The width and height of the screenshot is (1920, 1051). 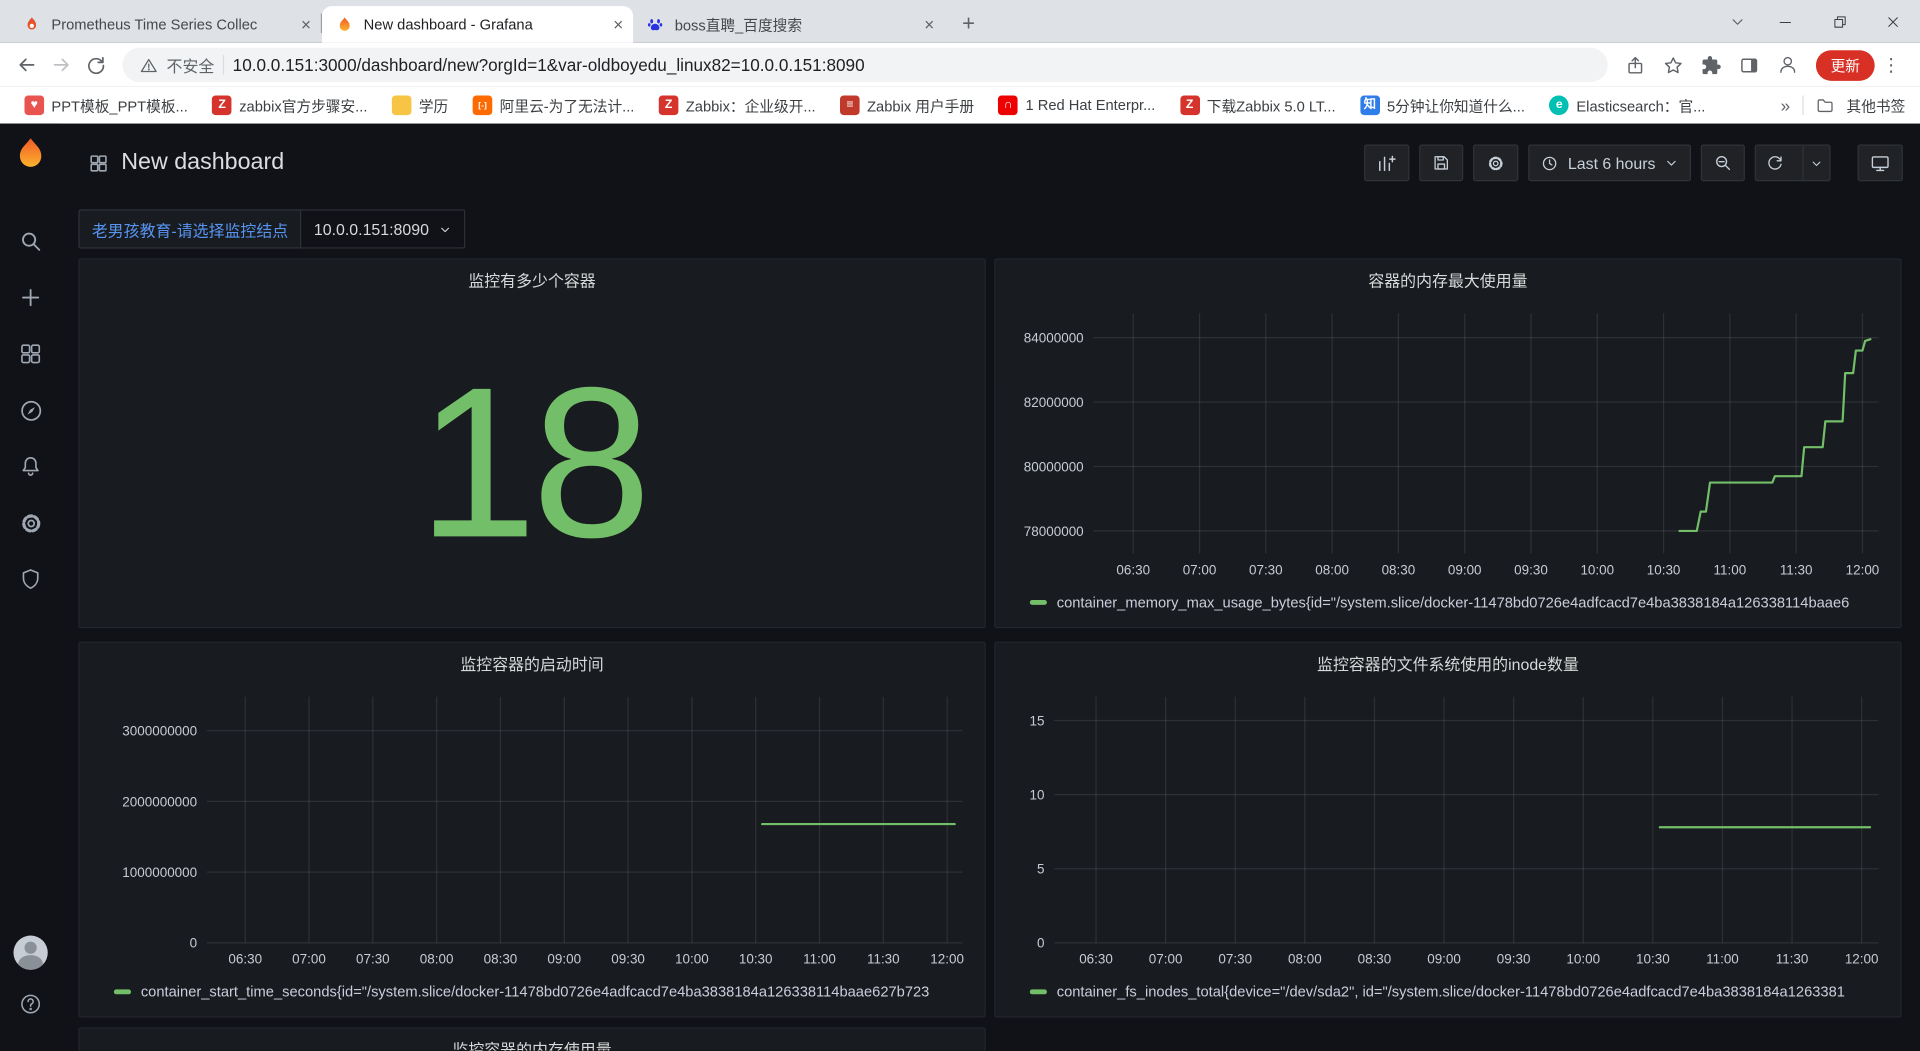 I want to click on close-window-button, so click(x=1893, y=21).